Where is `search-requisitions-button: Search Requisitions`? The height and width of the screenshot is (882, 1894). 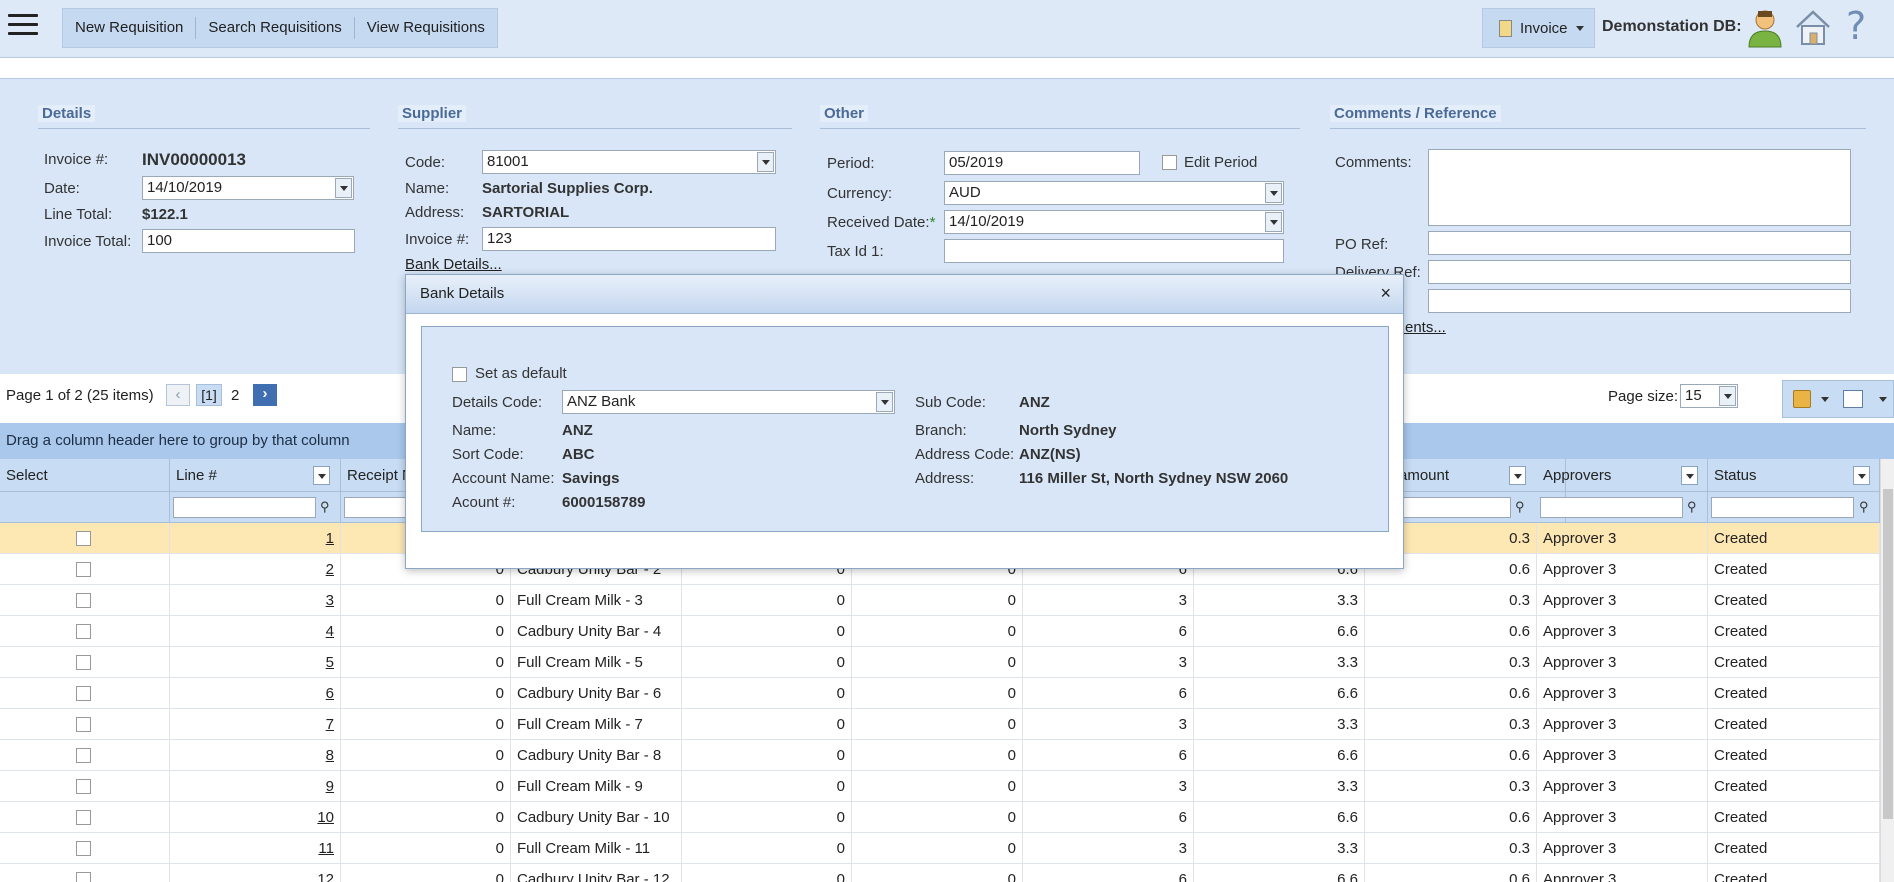 search-requisitions-button: Search Requisitions is located at coordinates (275, 28).